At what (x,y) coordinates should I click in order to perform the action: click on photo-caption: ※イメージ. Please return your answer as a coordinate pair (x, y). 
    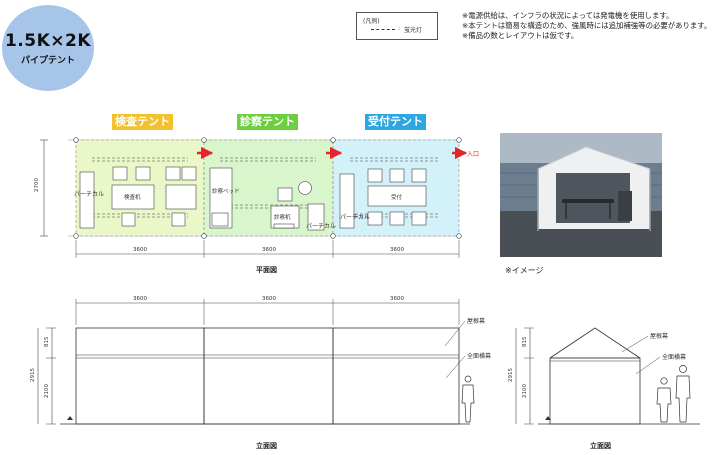
    Looking at the image, I should click on (524, 270).